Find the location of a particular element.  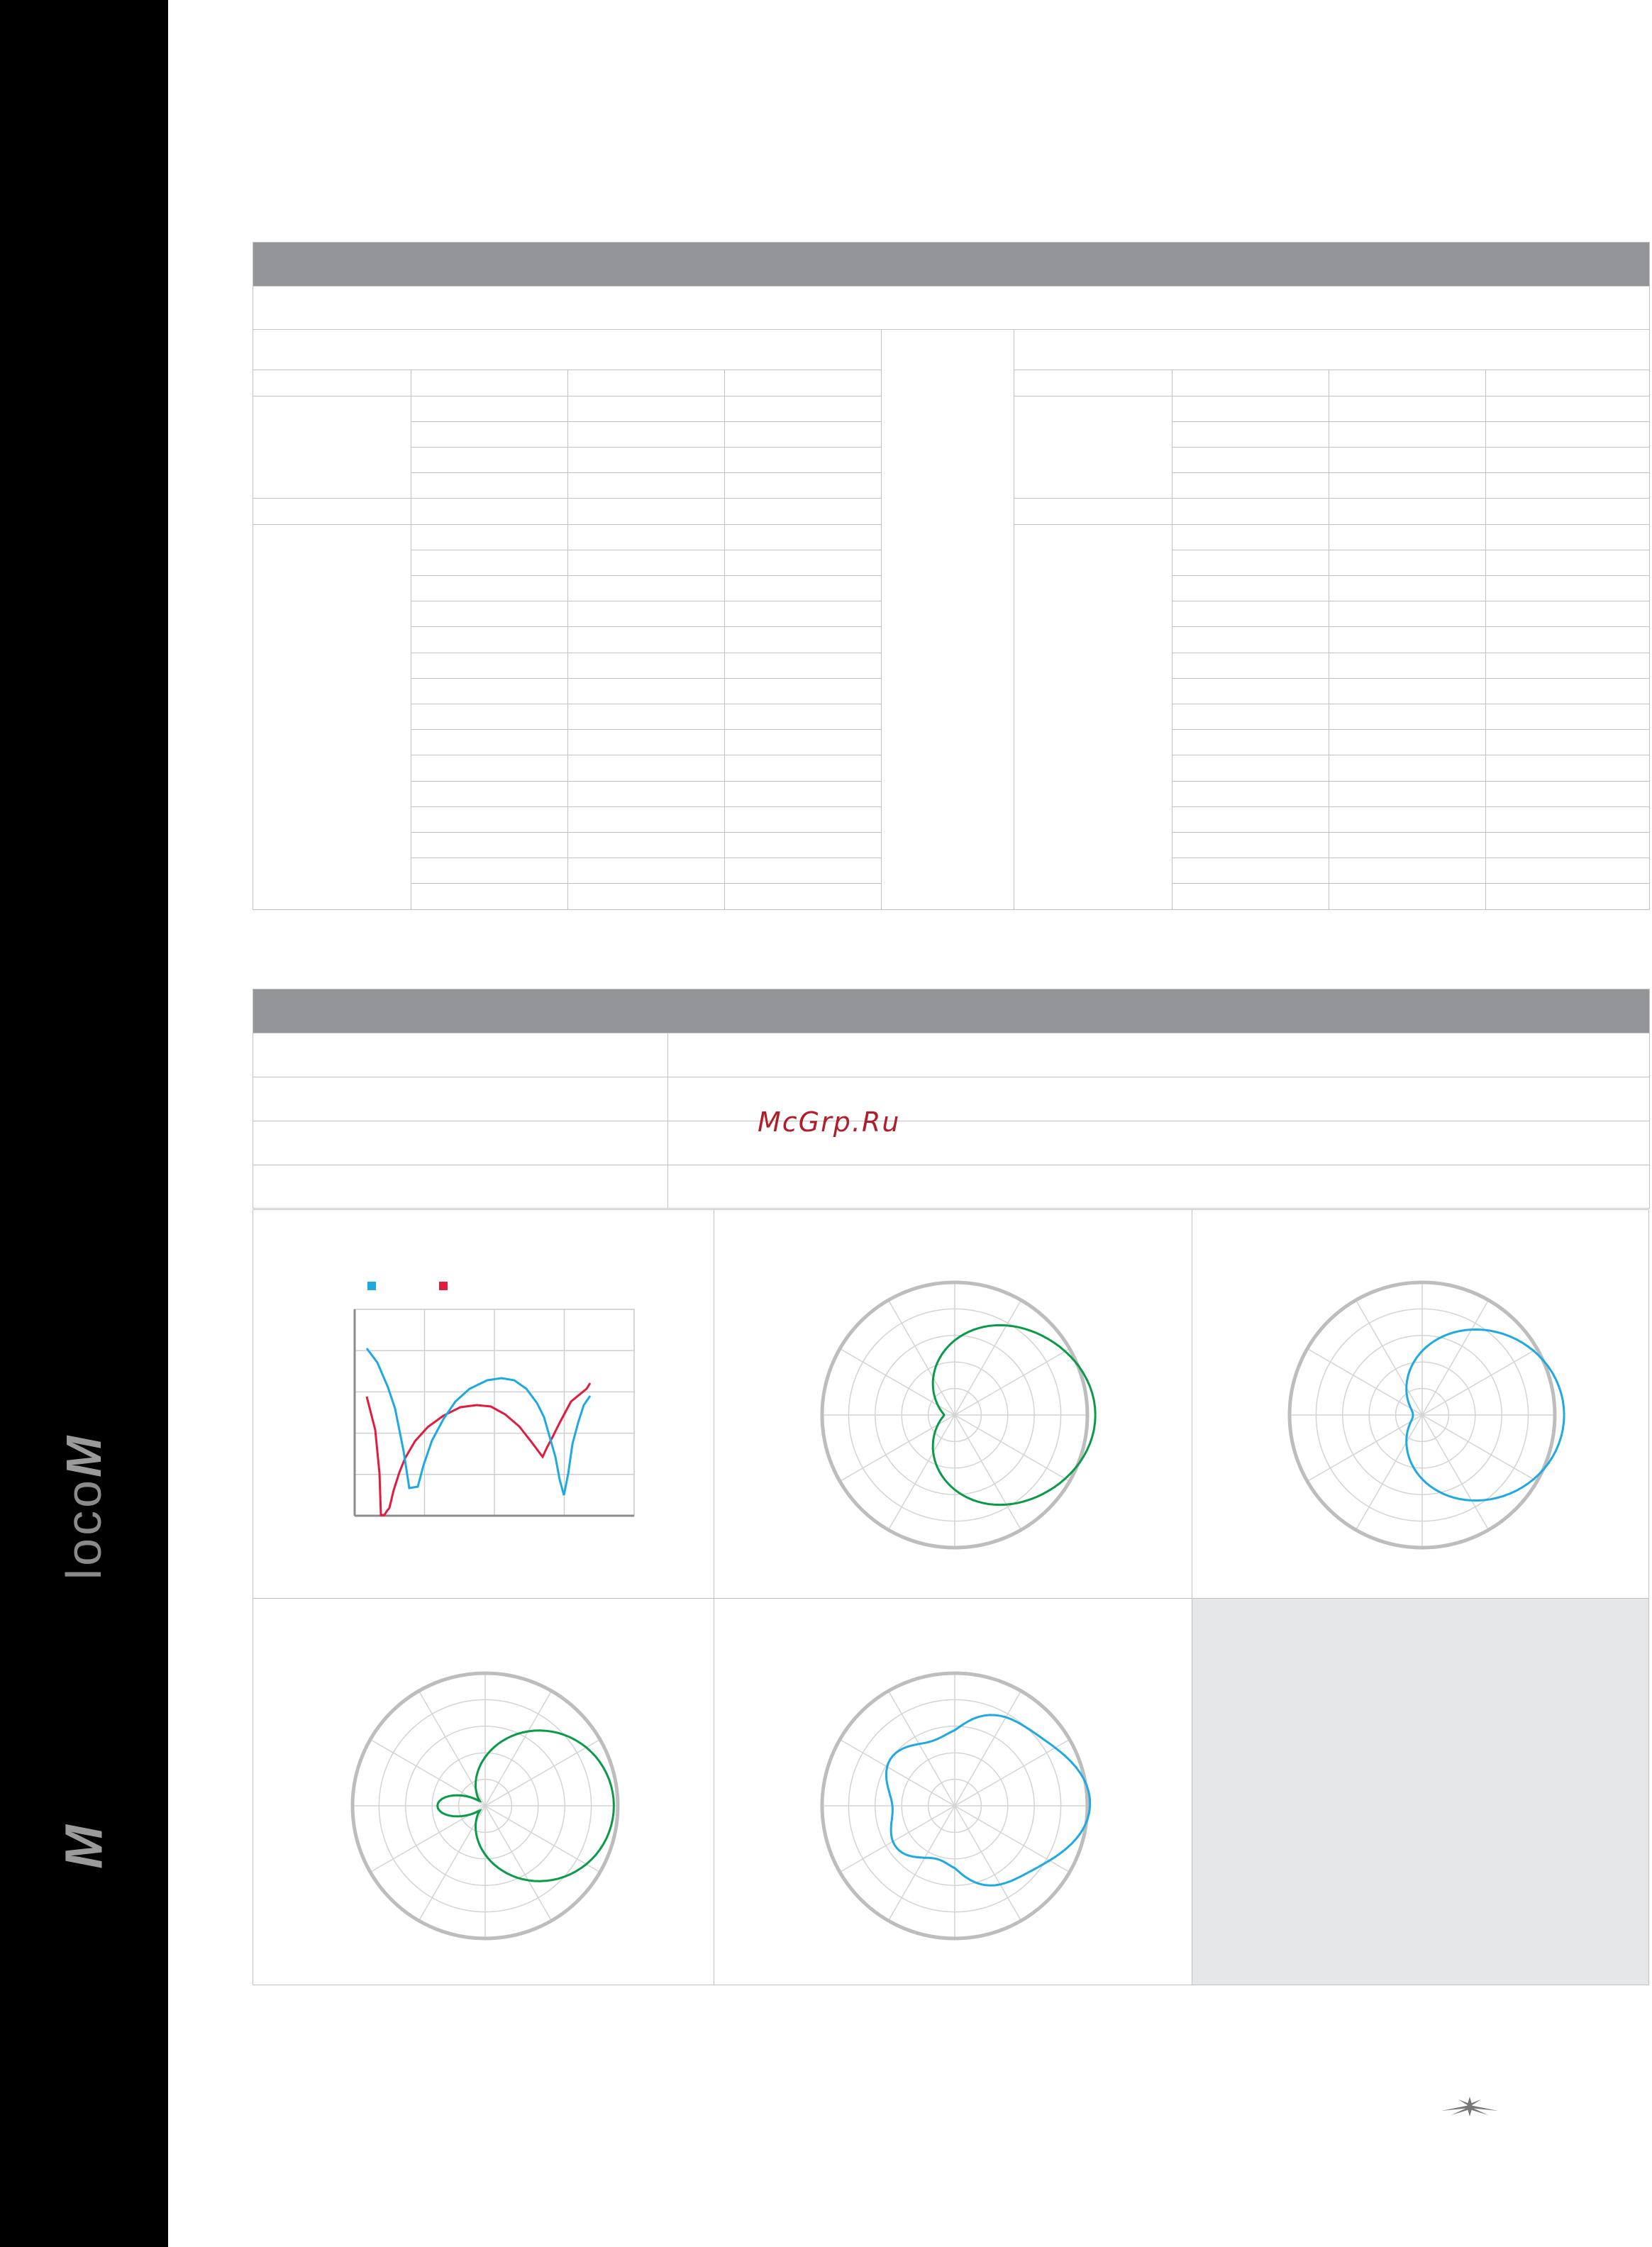

product-mark: M is located at coordinates (83, 1456).